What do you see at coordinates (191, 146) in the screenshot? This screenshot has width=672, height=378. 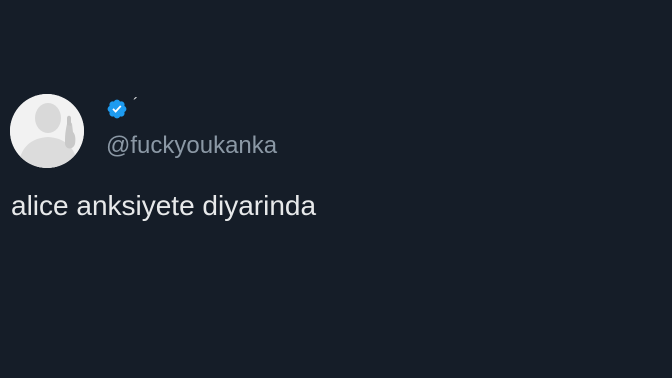 I see `user-handle: @fuckyoukanka` at bounding box center [191, 146].